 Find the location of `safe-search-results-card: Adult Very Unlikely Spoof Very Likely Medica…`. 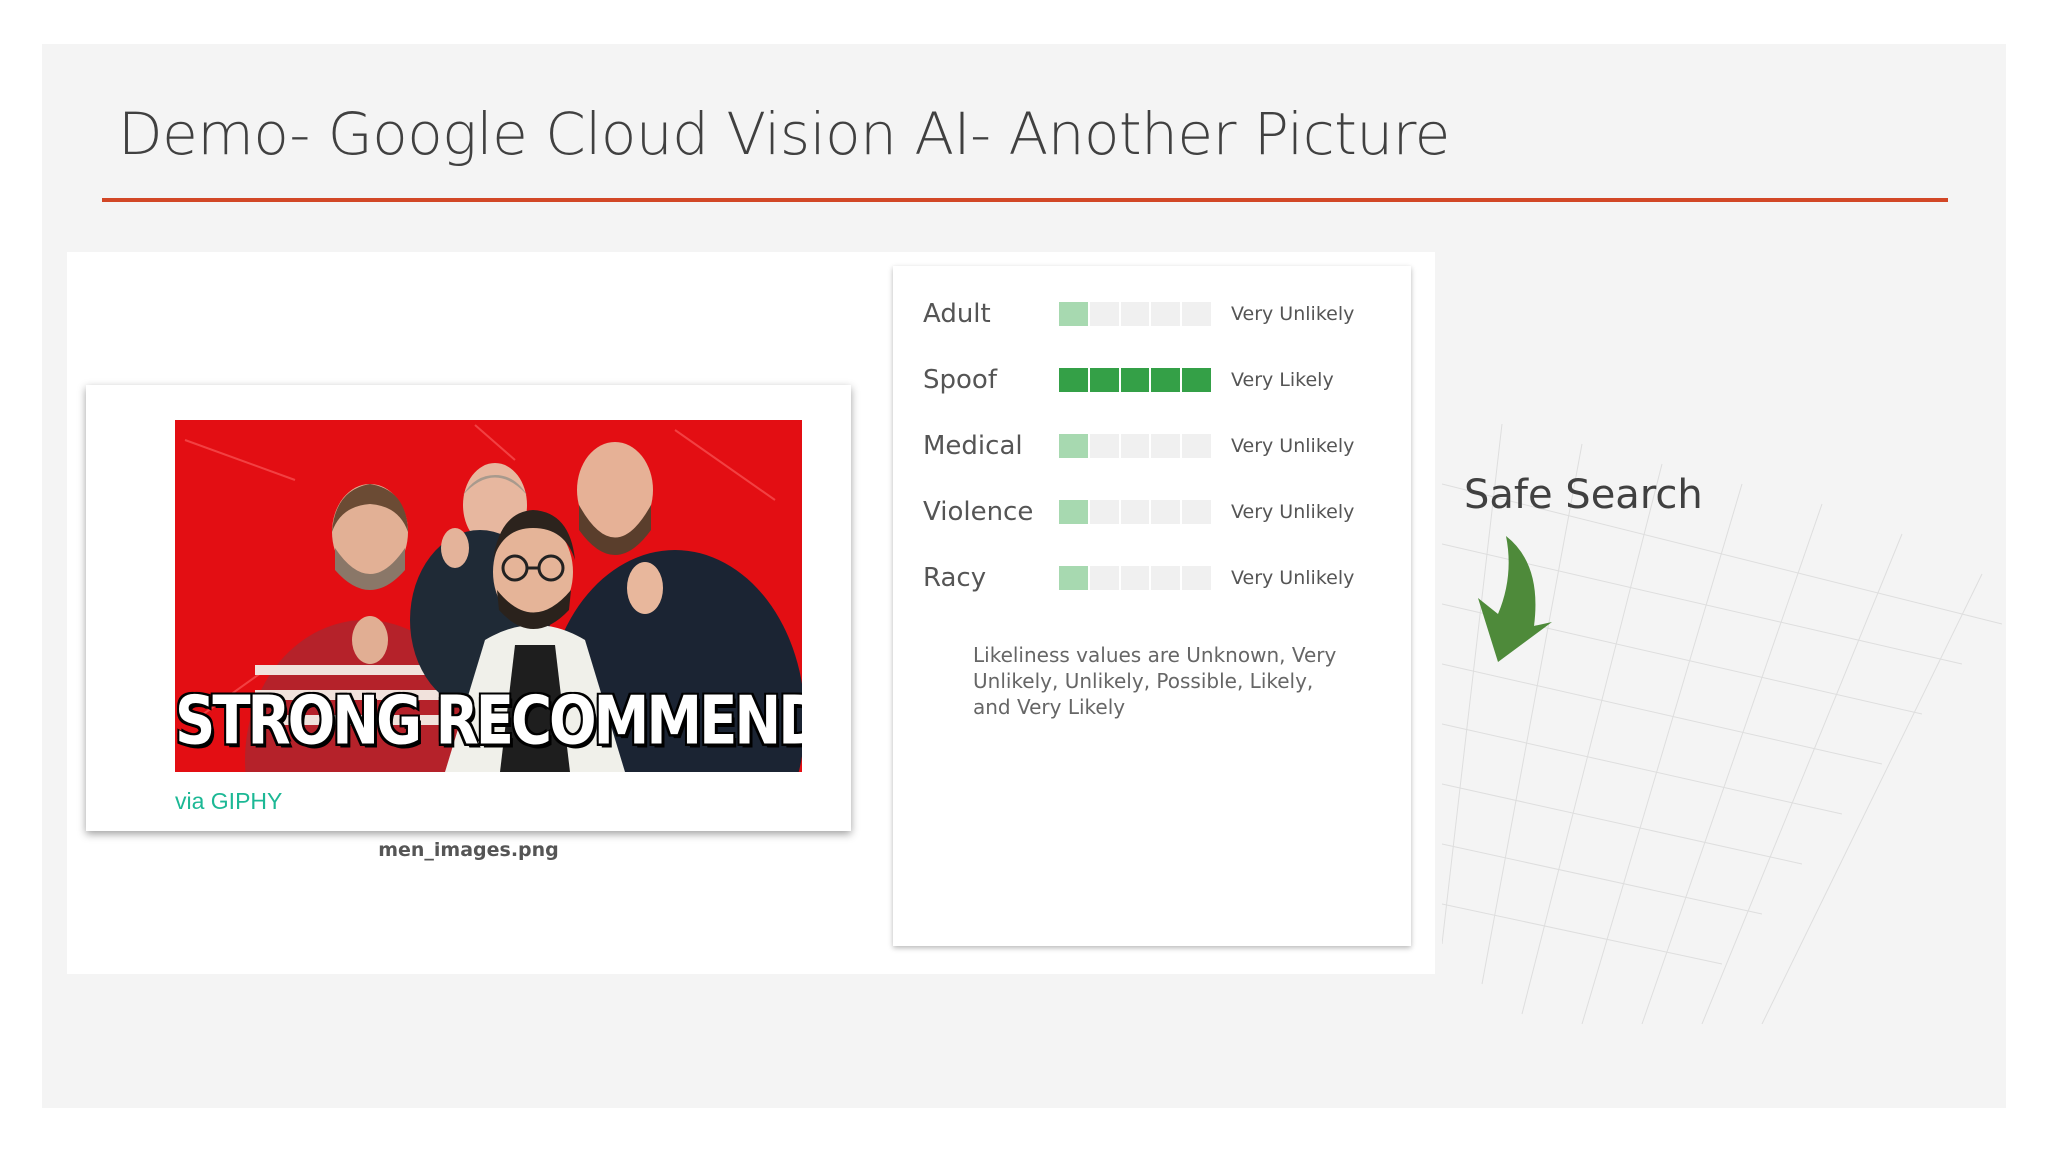

safe-search-results-card: Adult Very Unlikely Spoof Very Likely Medica… is located at coordinates (1152, 606).